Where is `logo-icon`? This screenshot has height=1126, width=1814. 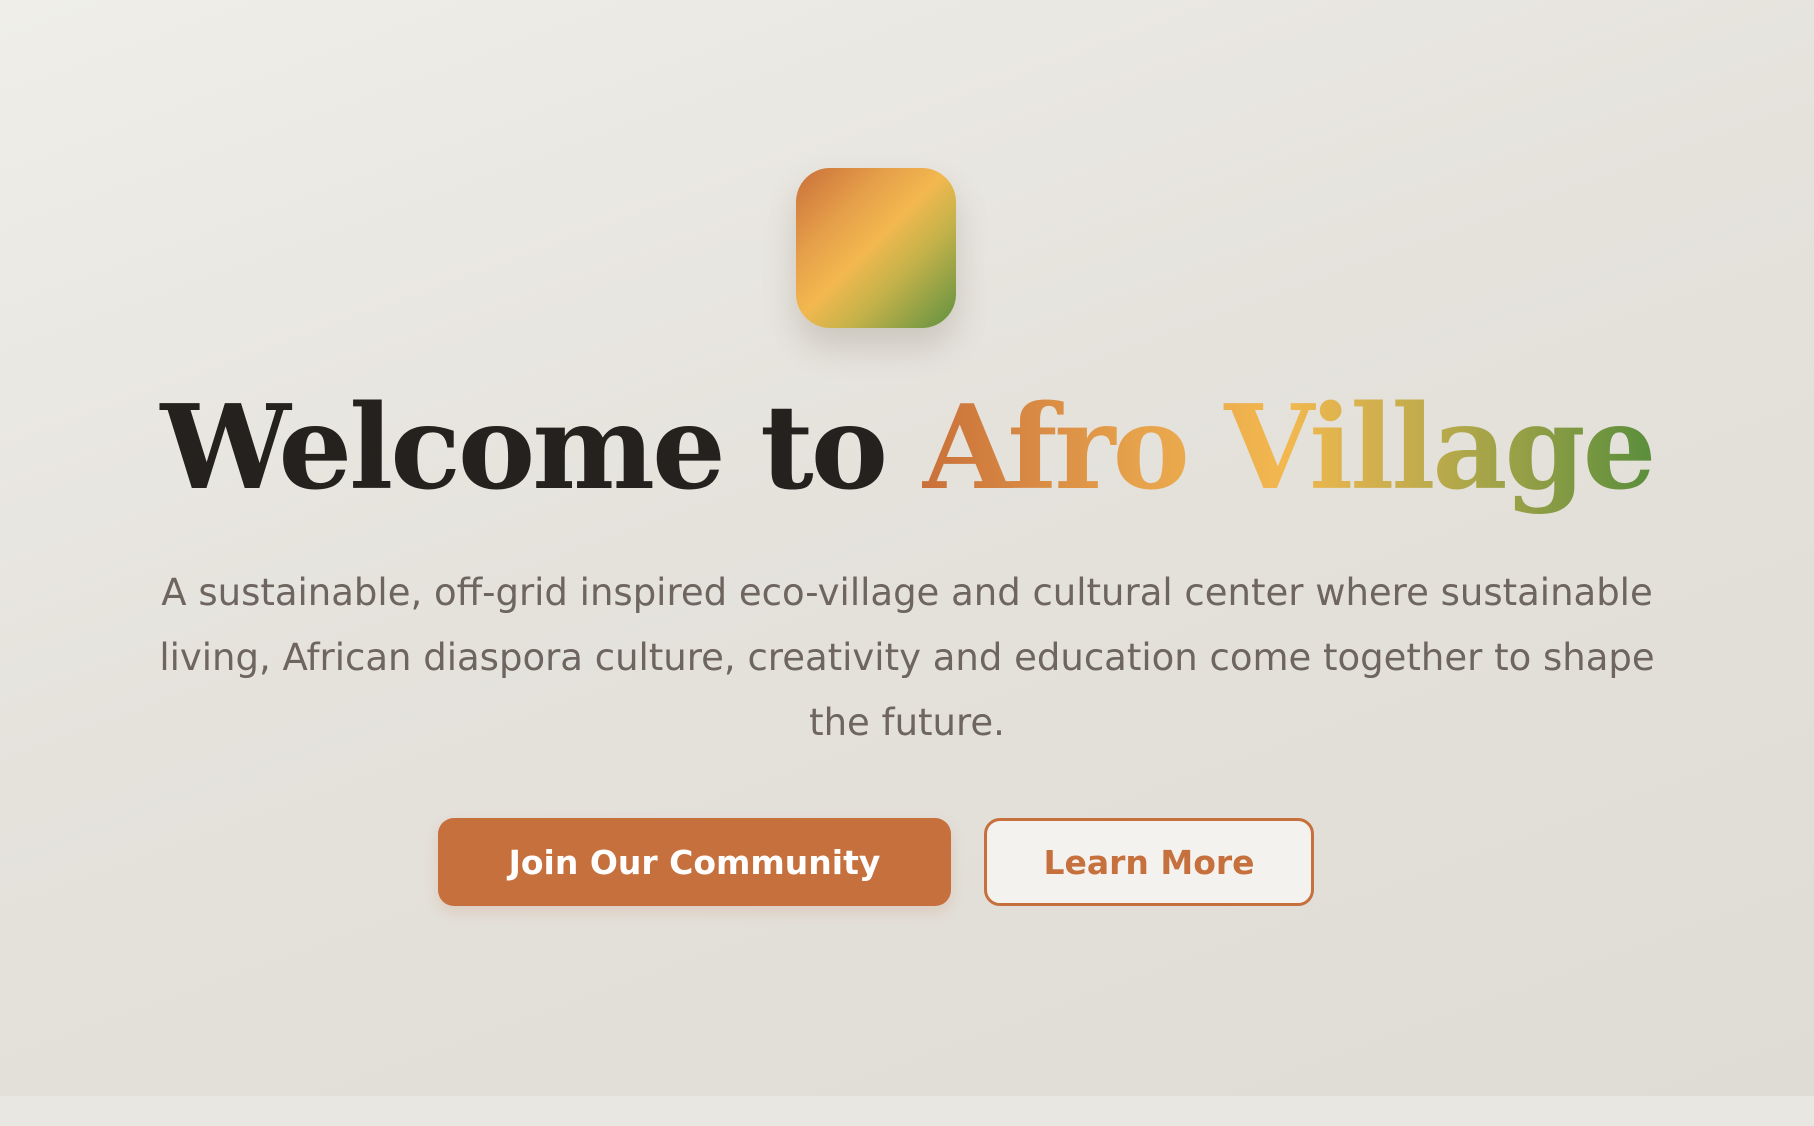
logo-icon is located at coordinates (876, 248).